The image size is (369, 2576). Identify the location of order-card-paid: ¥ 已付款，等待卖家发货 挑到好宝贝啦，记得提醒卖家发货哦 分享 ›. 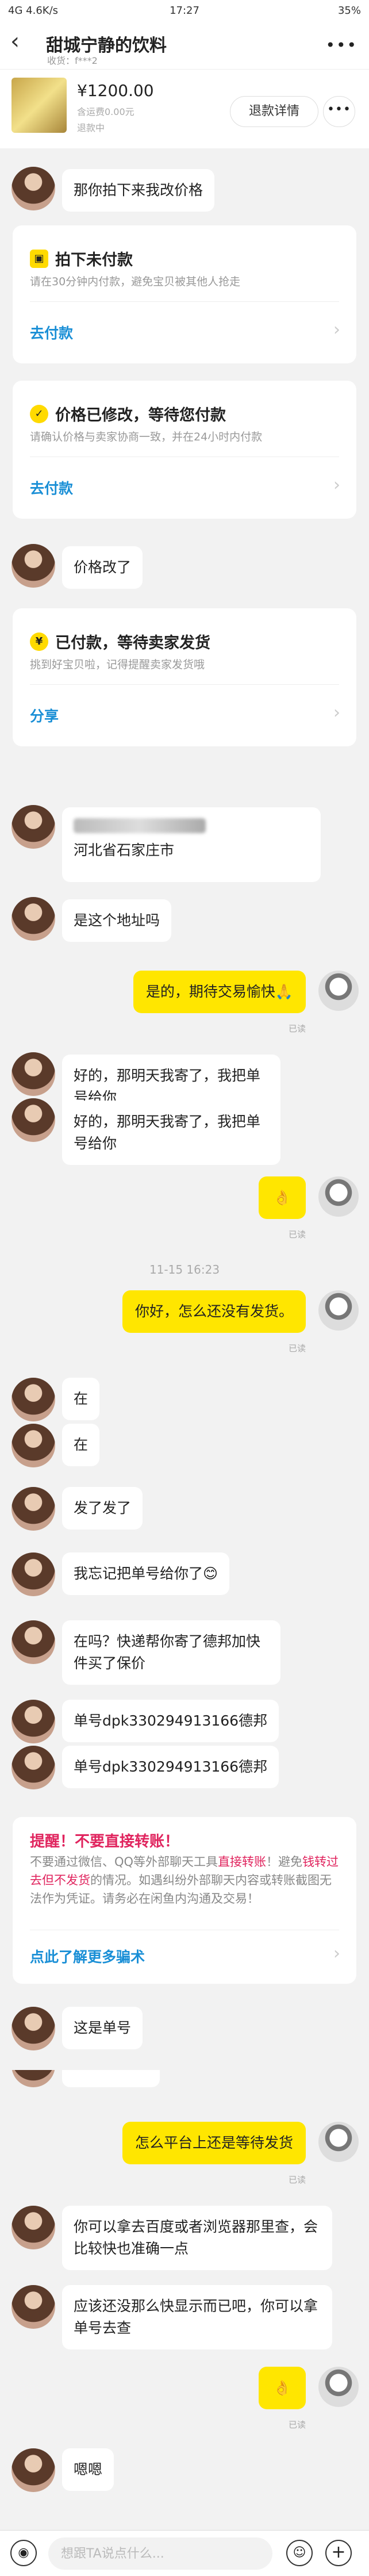
(184, 677).